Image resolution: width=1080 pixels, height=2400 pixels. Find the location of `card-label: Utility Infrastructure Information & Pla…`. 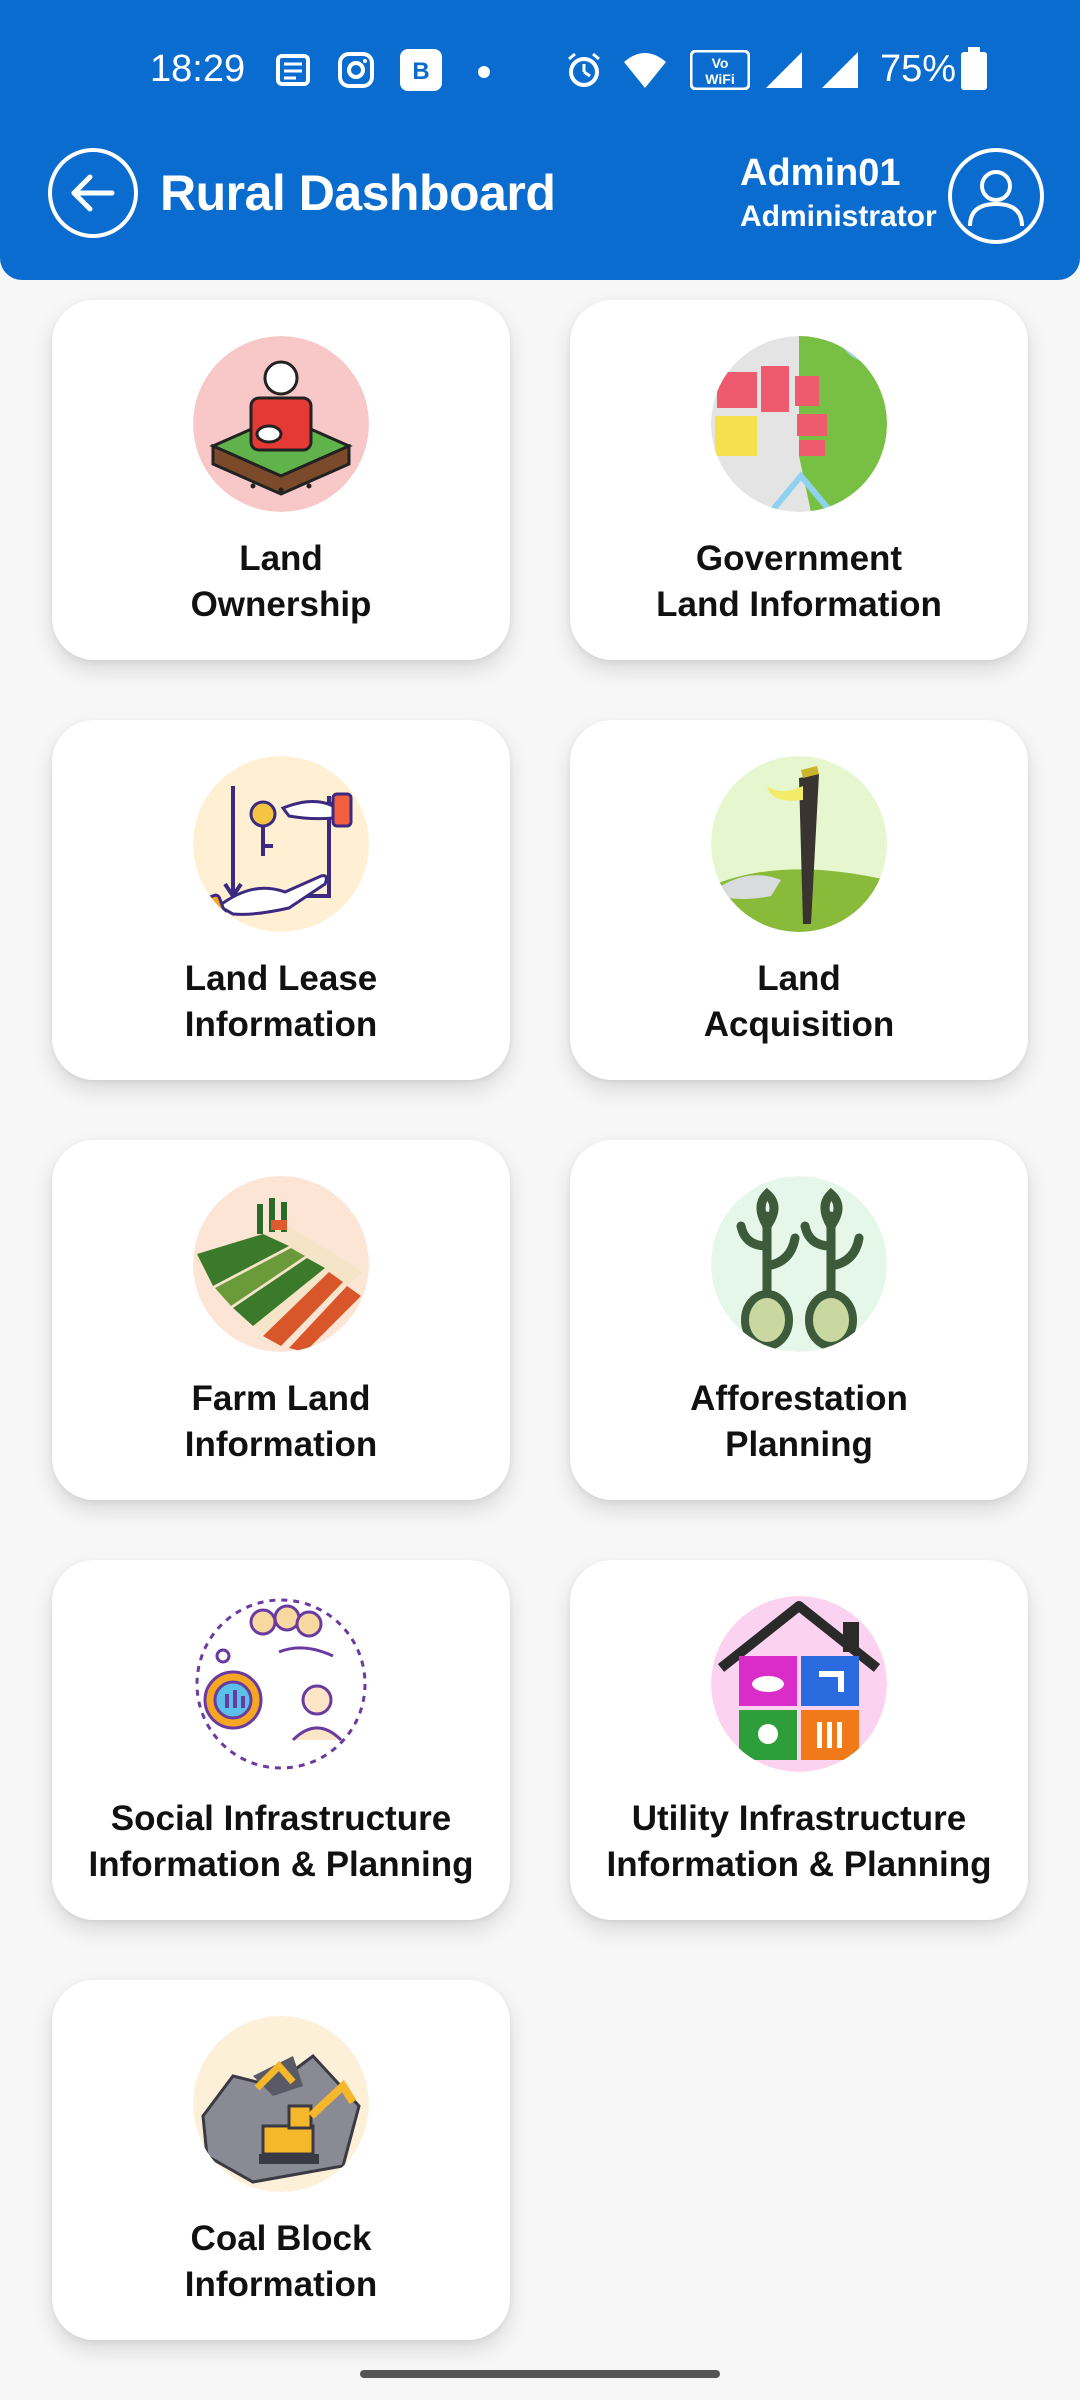

card-label: Utility Infrastructure Information & Pla… is located at coordinates (799, 1841).